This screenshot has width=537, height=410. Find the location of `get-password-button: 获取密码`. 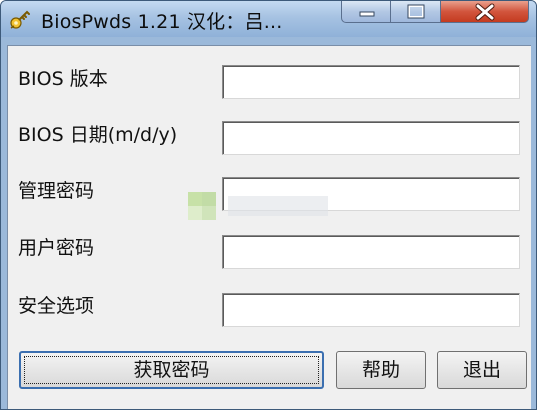

get-password-button: 获取密码 is located at coordinates (171, 370).